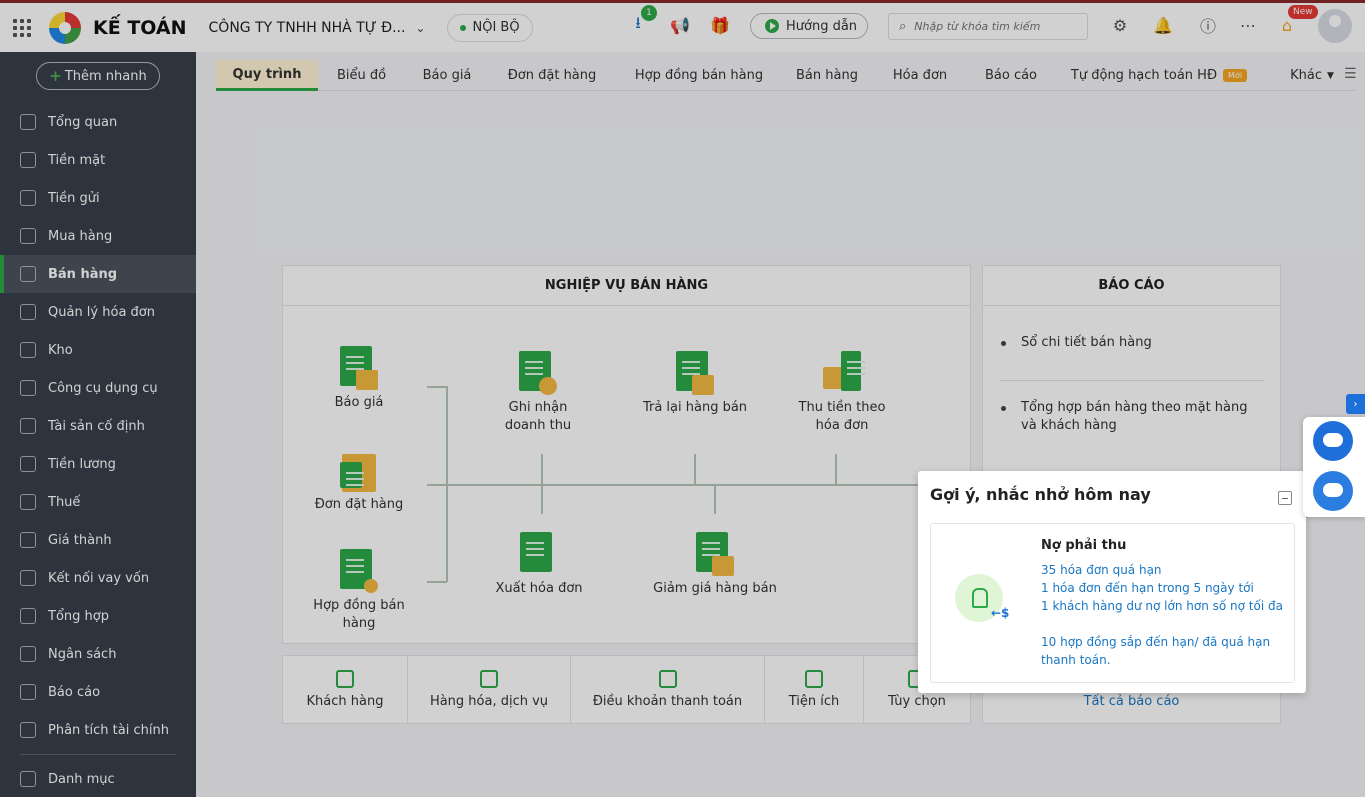 This screenshot has height=797, width=1365. What do you see at coordinates (1163, 606) in the screenshot?
I see `over-limit-link: 1 khách hàng dư nợ lớn hơn số nợ tối đa` at bounding box center [1163, 606].